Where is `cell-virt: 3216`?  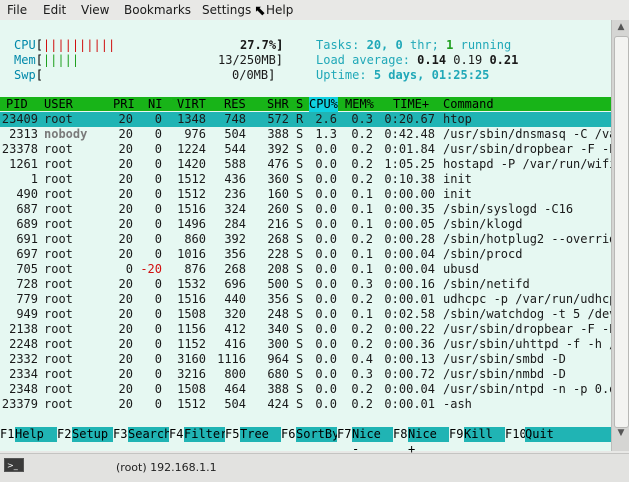 cell-virt: 3216 is located at coordinates (191, 374).